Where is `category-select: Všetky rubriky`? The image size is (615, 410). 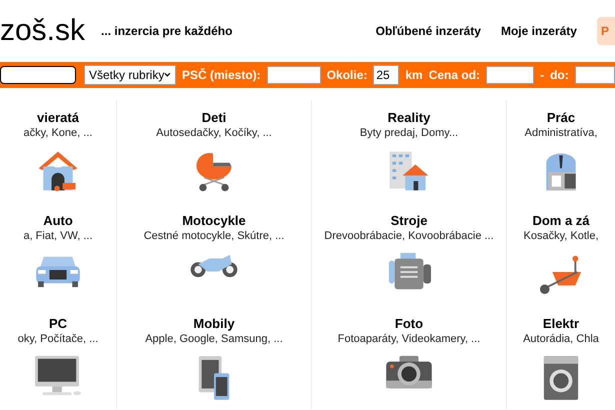 category-select: Všetky rubriky is located at coordinates (130, 75).